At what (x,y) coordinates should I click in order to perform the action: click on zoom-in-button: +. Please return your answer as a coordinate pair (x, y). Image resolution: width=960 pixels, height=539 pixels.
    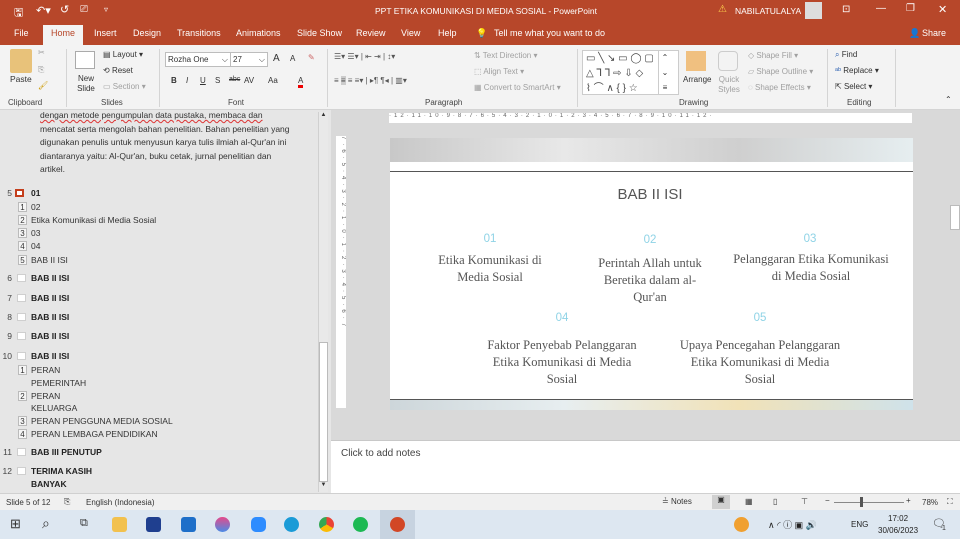
    Looking at the image, I should click on (908, 500).